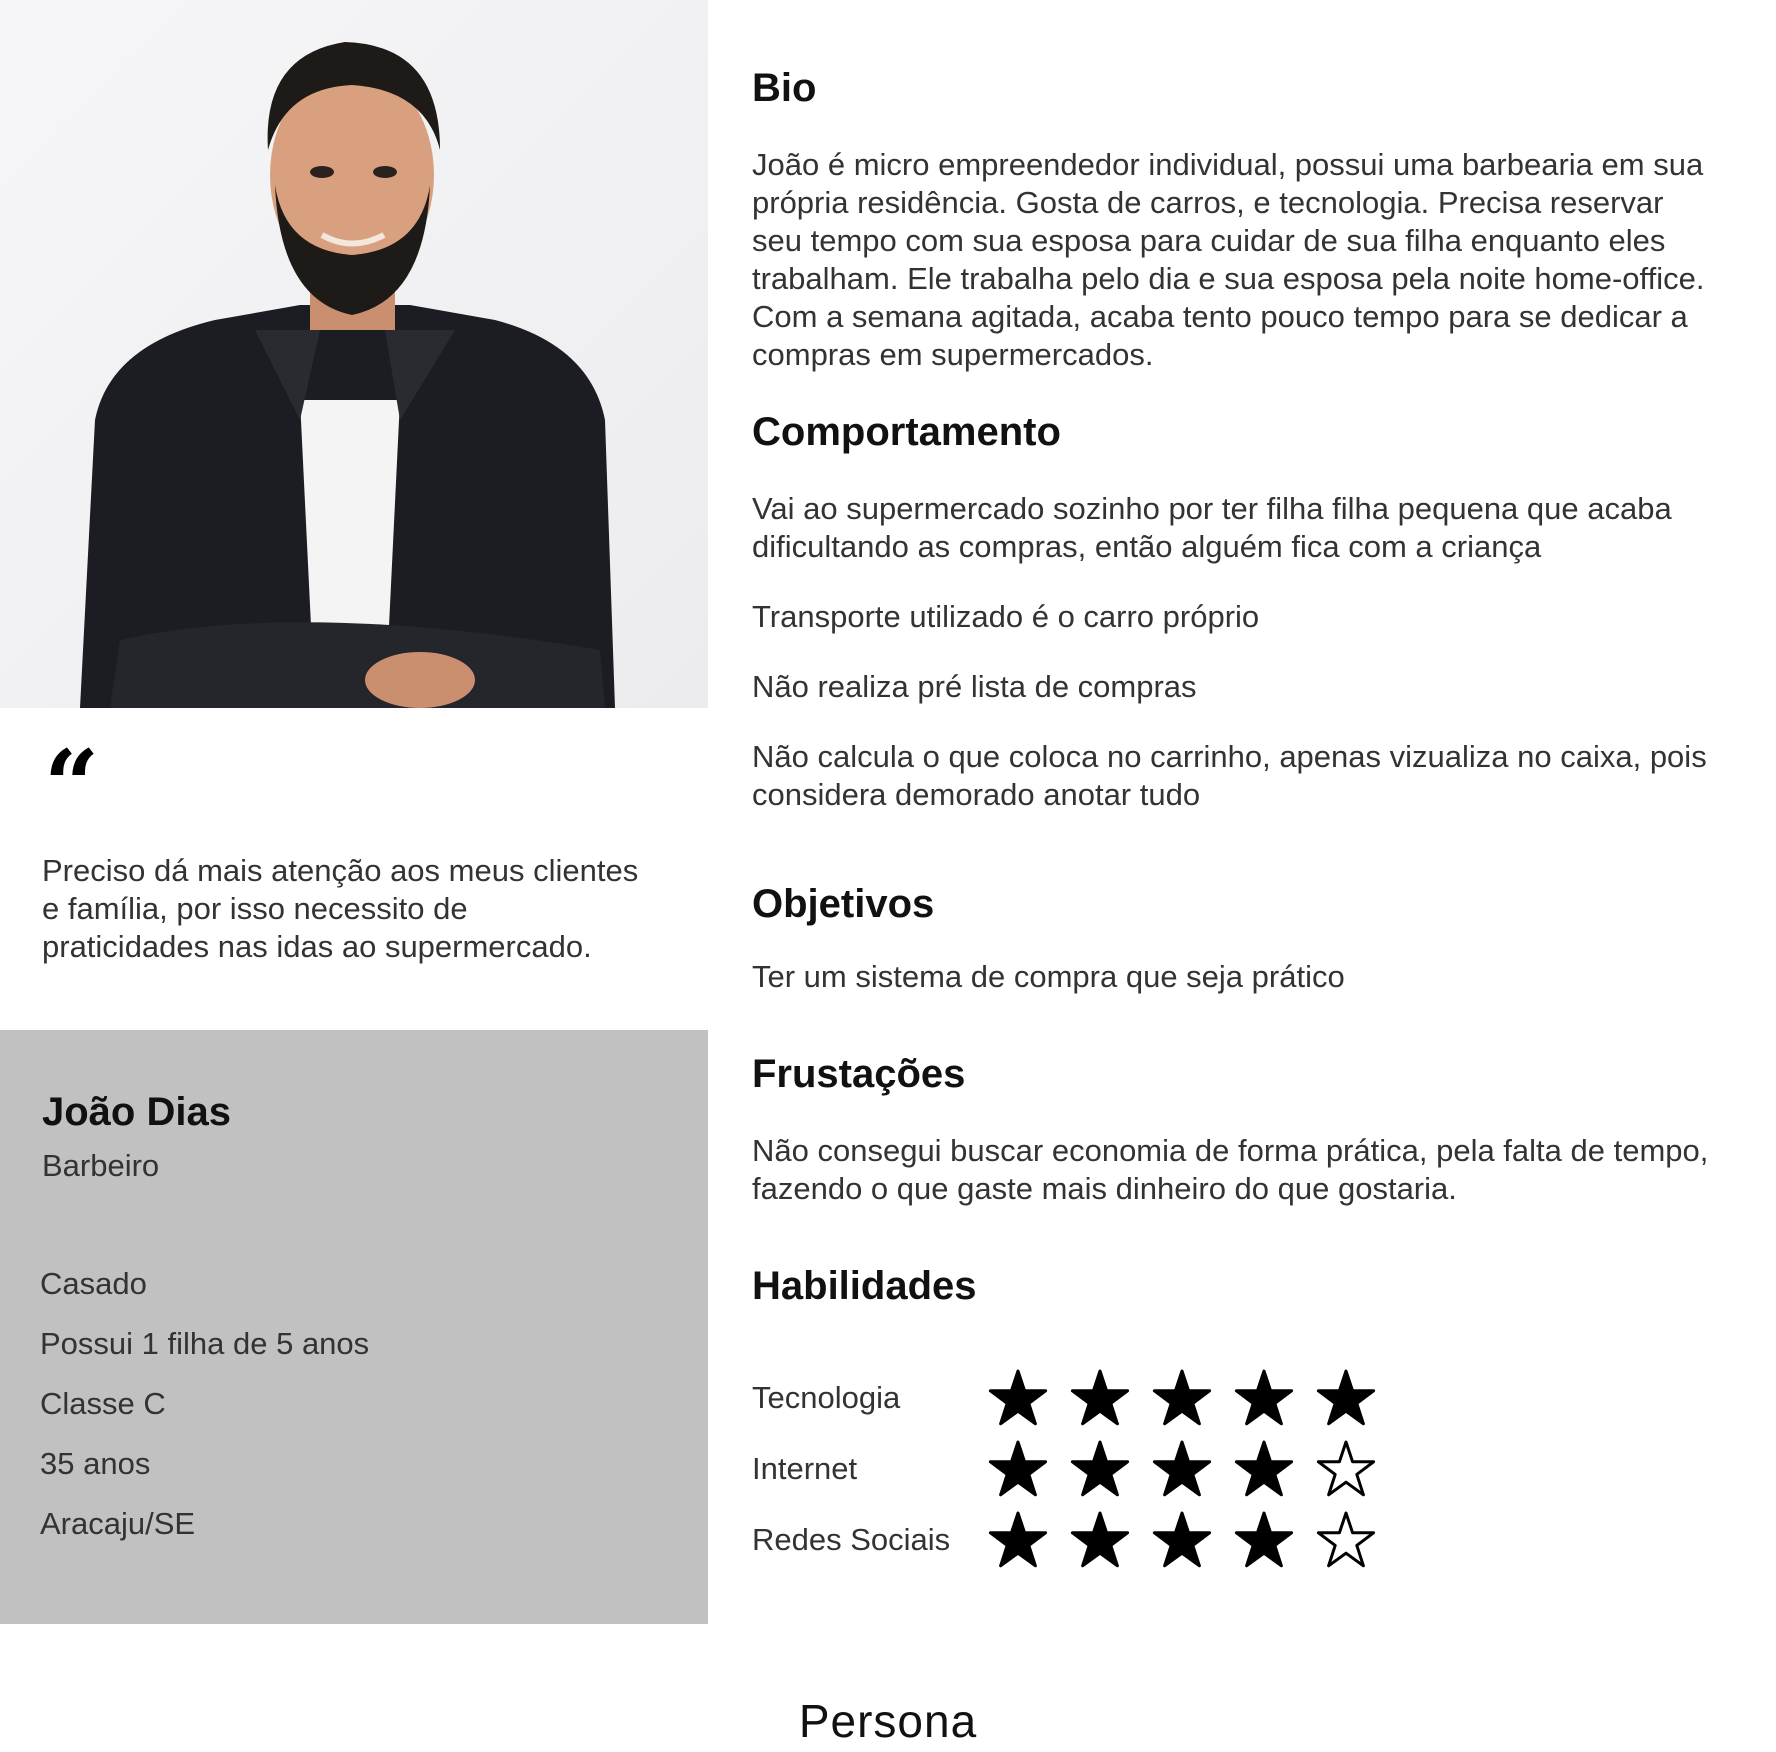 The height and width of the screenshot is (1752, 1776). I want to click on skill-label: Internet, so click(805, 1468).